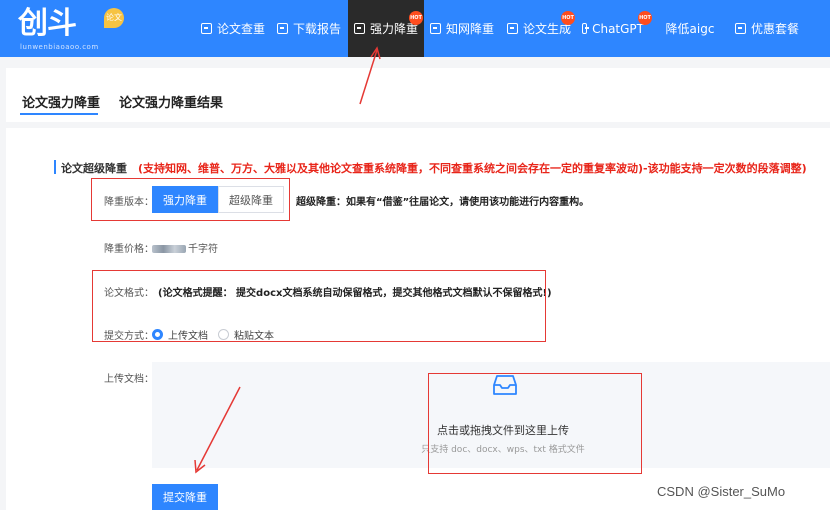 This screenshot has width=830, height=510. Describe the element at coordinates (129, 379) in the screenshot. I see `upload-label: 上传文档：` at that location.